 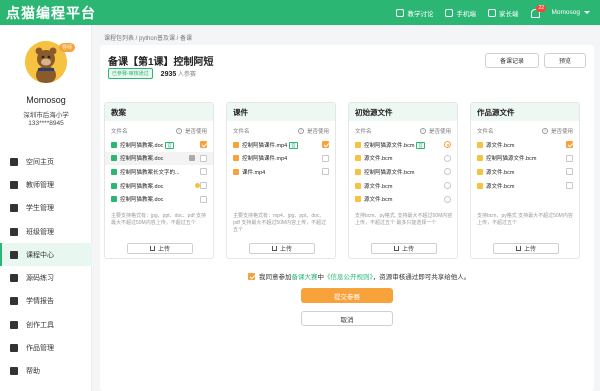 I want to click on breadcrumb: 课程包列表 / python普及课 / 备课, so click(x=148, y=37).